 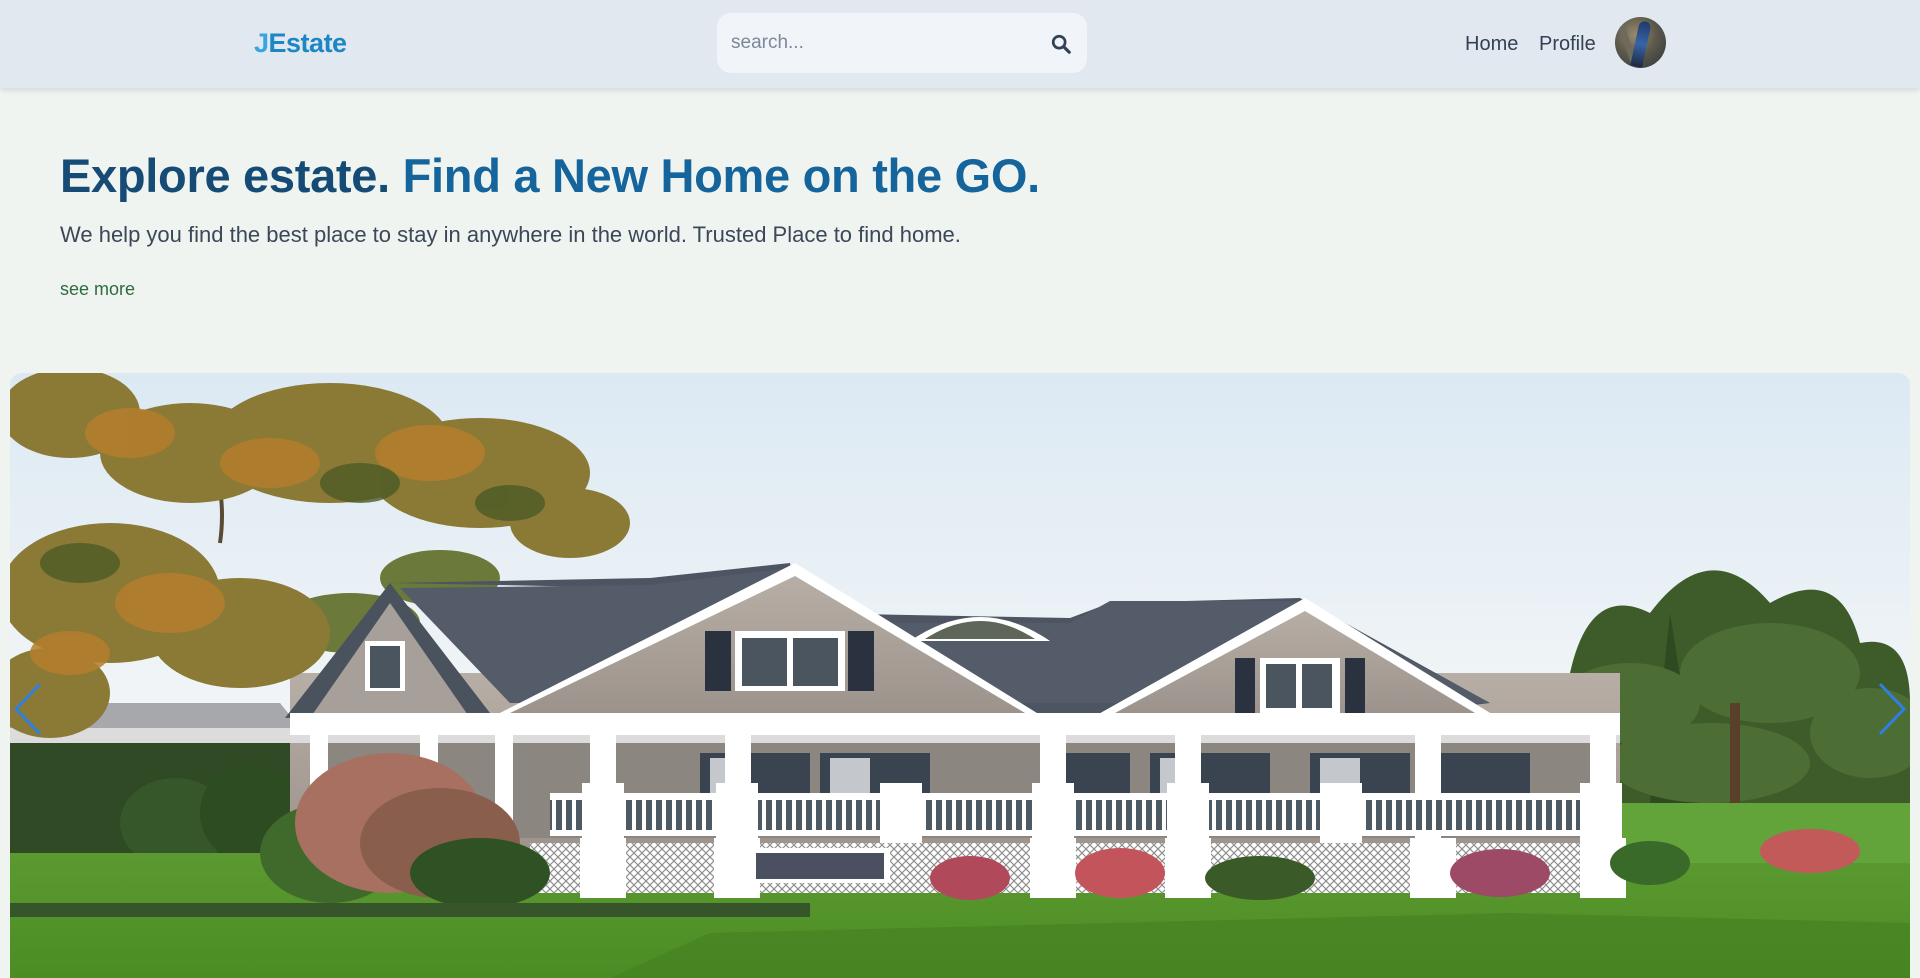 I want to click on top-navbar: JEstate Home Profile, so click(x=960, y=44).